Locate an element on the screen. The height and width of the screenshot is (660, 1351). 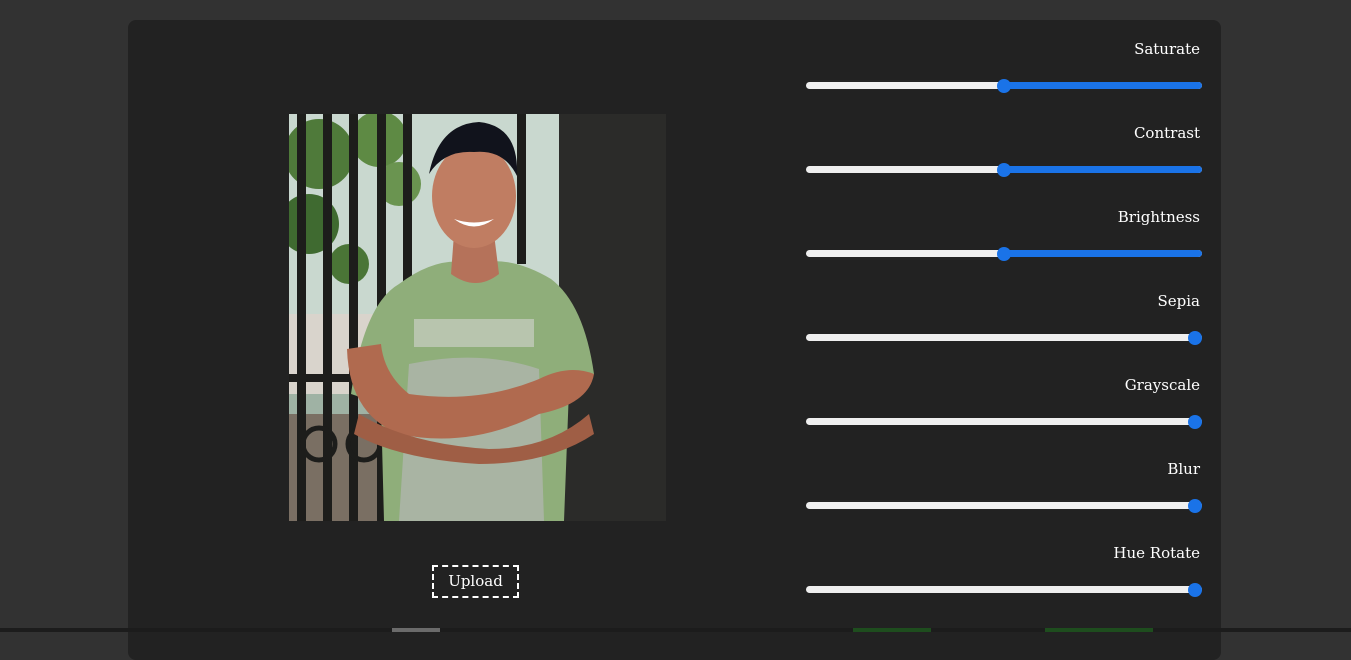
sepia-slider is located at coordinates (1004, 338).